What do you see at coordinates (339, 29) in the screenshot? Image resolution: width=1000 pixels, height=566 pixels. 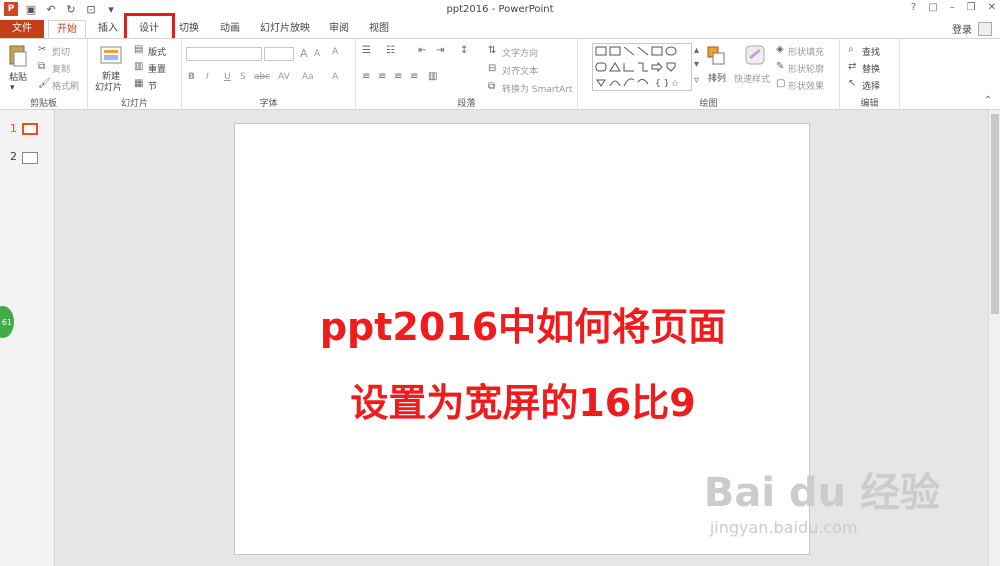 I see `tab-review: 审阅` at bounding box center [339, 29].